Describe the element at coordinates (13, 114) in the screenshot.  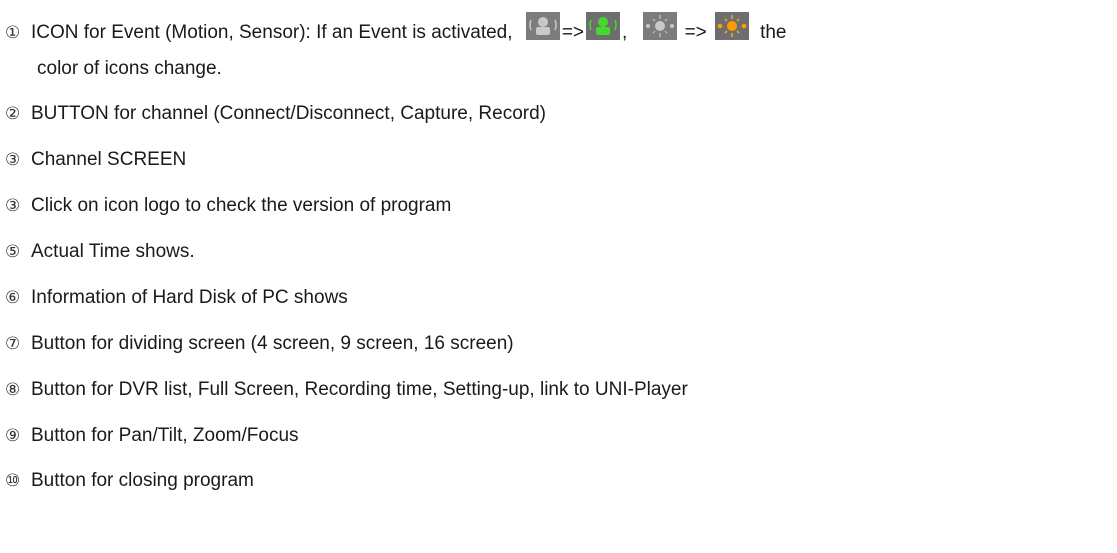
I see `item-number: ②` at that location.